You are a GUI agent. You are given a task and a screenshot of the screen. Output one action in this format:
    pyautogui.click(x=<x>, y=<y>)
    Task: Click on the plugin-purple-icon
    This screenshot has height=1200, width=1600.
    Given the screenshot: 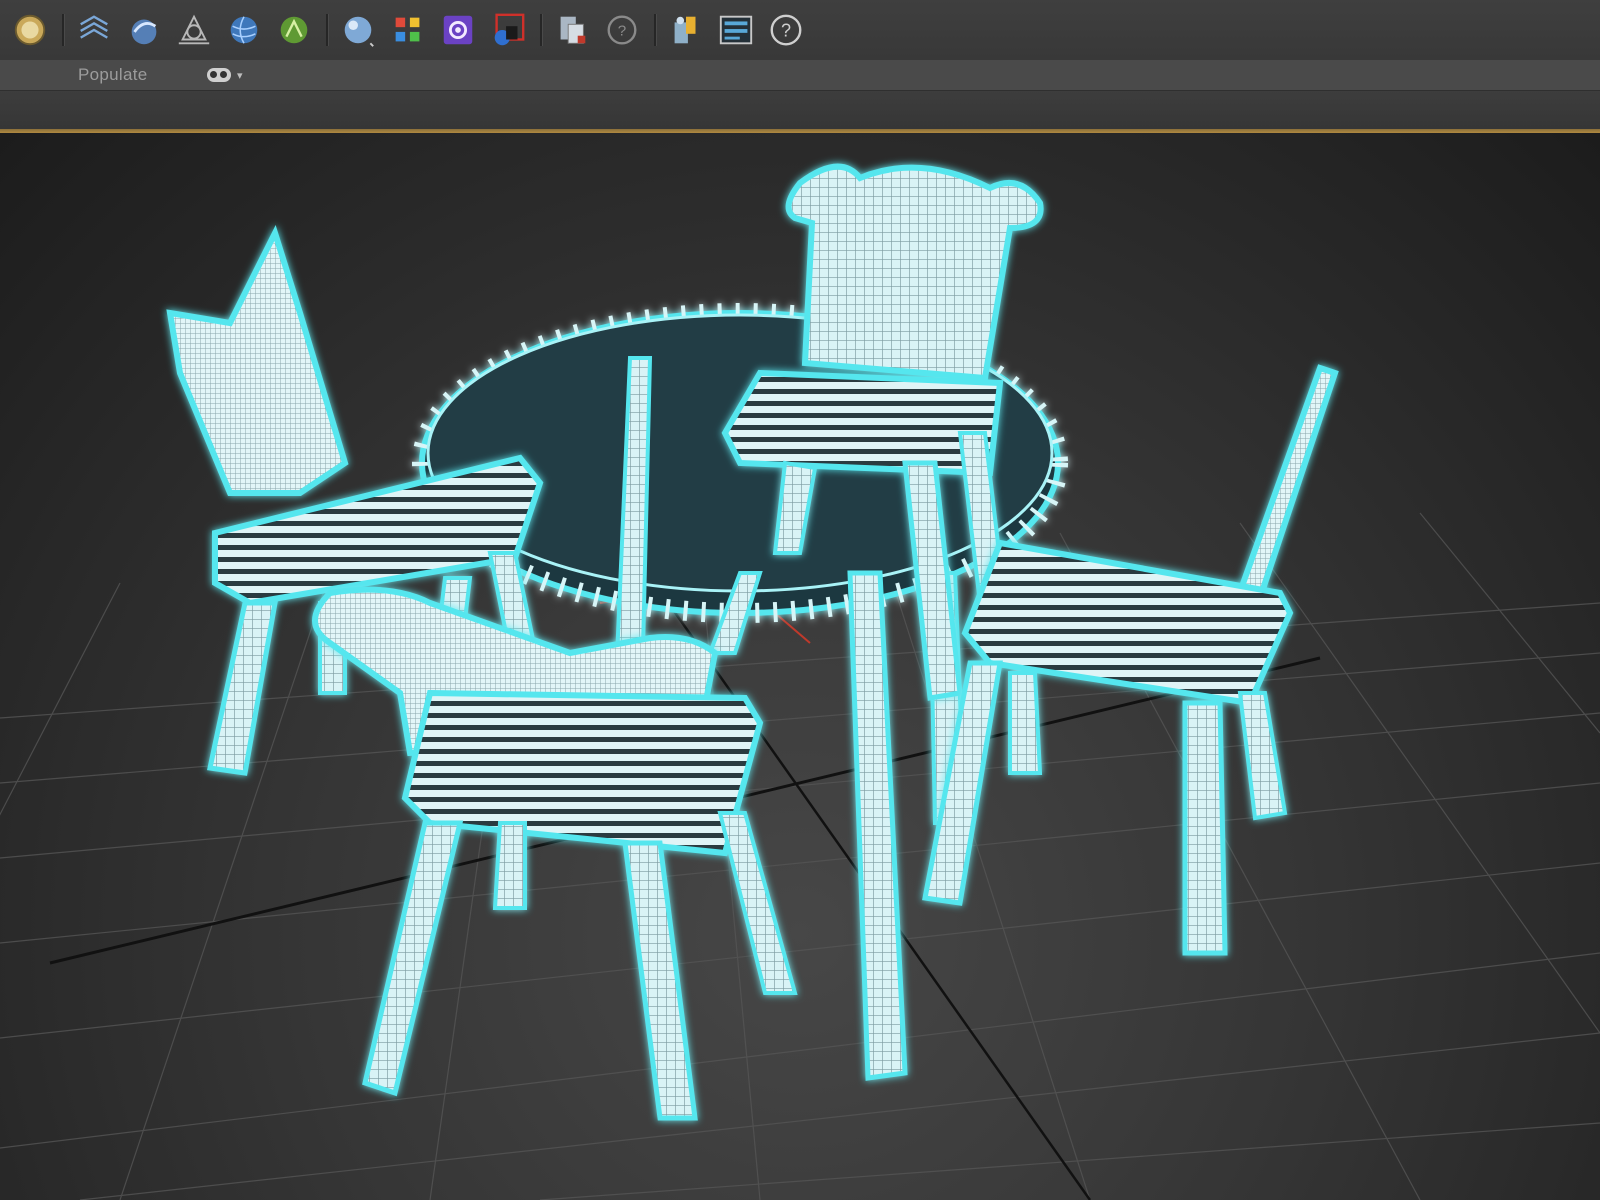 What is the action you would take?
    pyautogui.click(x=458, y=30)
    